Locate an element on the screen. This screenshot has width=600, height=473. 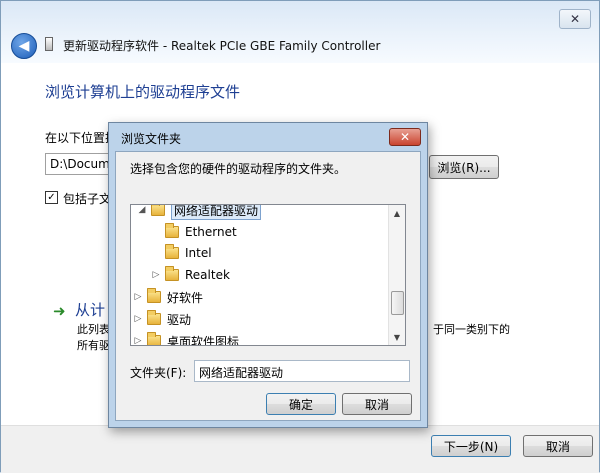
tree-item: Intel is located at coordinates (181, 253).